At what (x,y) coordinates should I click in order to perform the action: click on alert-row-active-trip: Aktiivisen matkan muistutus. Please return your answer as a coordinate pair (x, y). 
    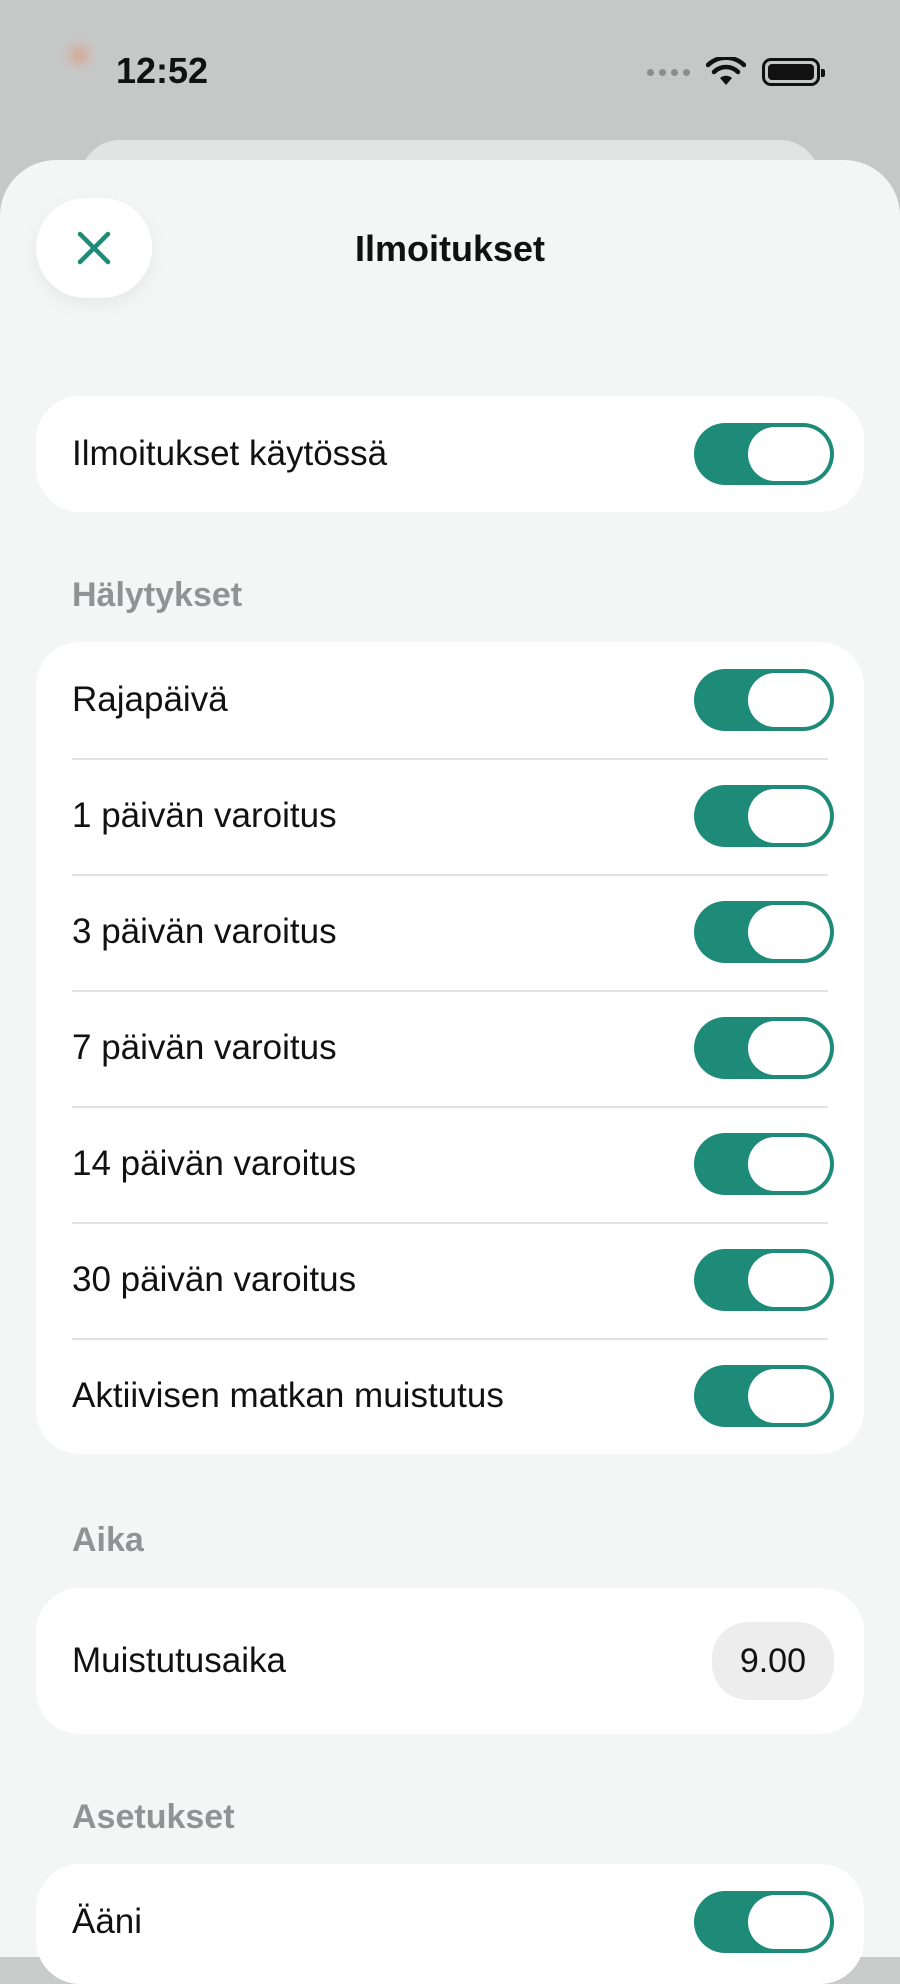
    Looking at the image, I should click on (450, 1396).